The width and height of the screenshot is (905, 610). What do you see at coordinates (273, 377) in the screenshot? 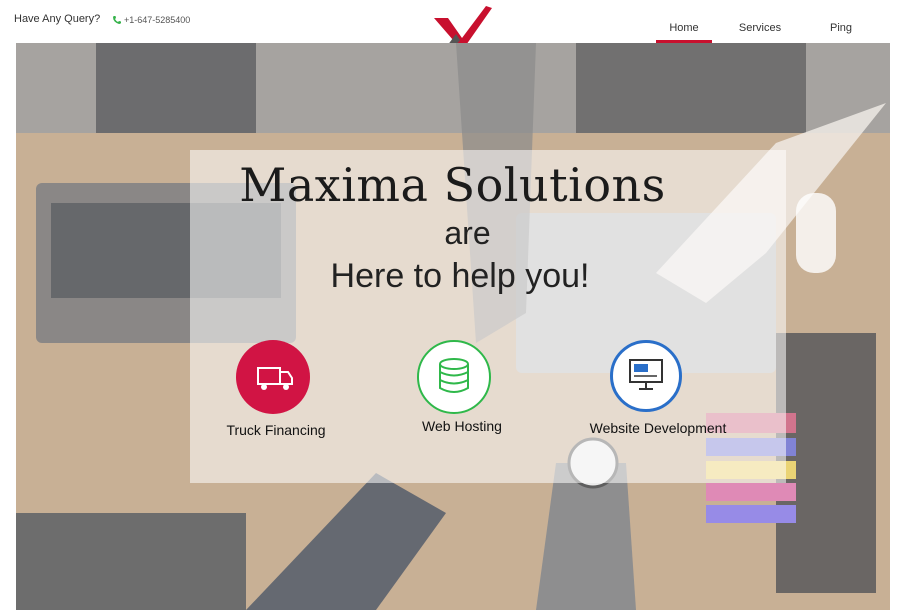
I see `truck-icon` at bounding box center [273, 377].